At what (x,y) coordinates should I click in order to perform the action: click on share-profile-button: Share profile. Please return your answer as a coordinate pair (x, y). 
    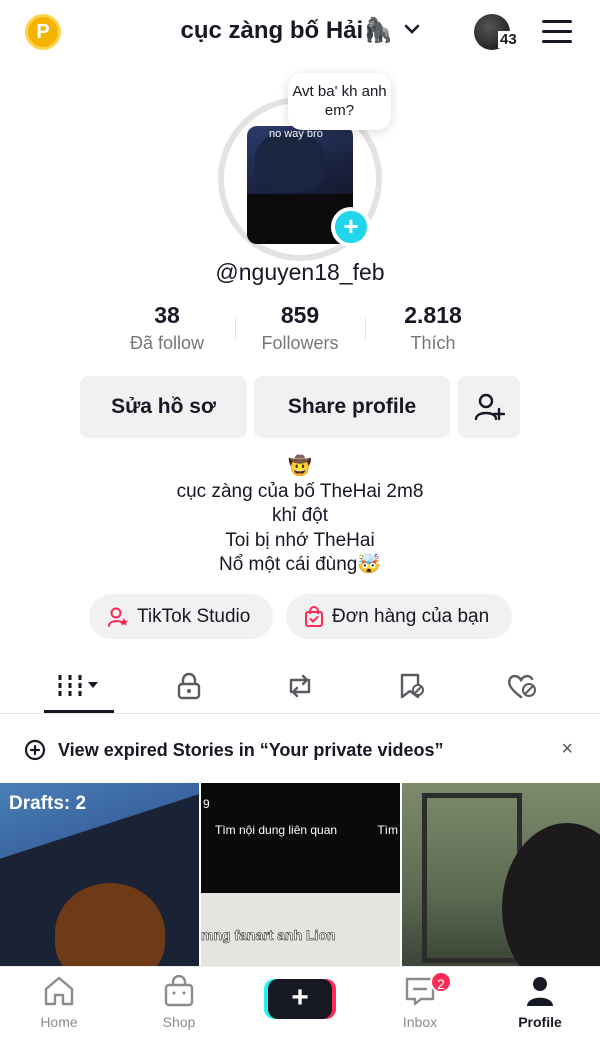
    Looking at the image, I should click on (352, 407).